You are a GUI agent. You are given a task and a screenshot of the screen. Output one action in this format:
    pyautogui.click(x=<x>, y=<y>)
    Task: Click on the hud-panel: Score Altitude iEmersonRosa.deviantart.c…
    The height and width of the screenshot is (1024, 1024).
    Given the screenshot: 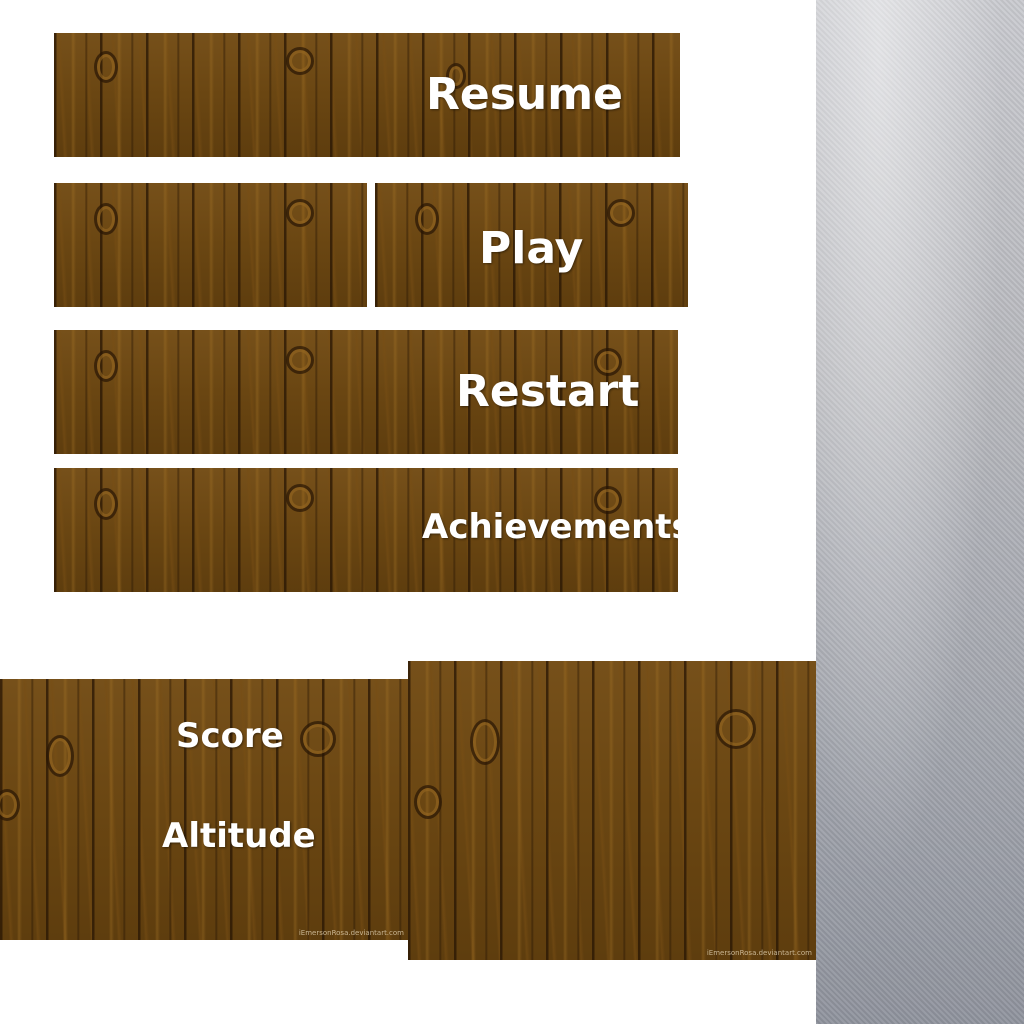 What is the action you would take?
    pyautogui.click(x=204, y=809)
    